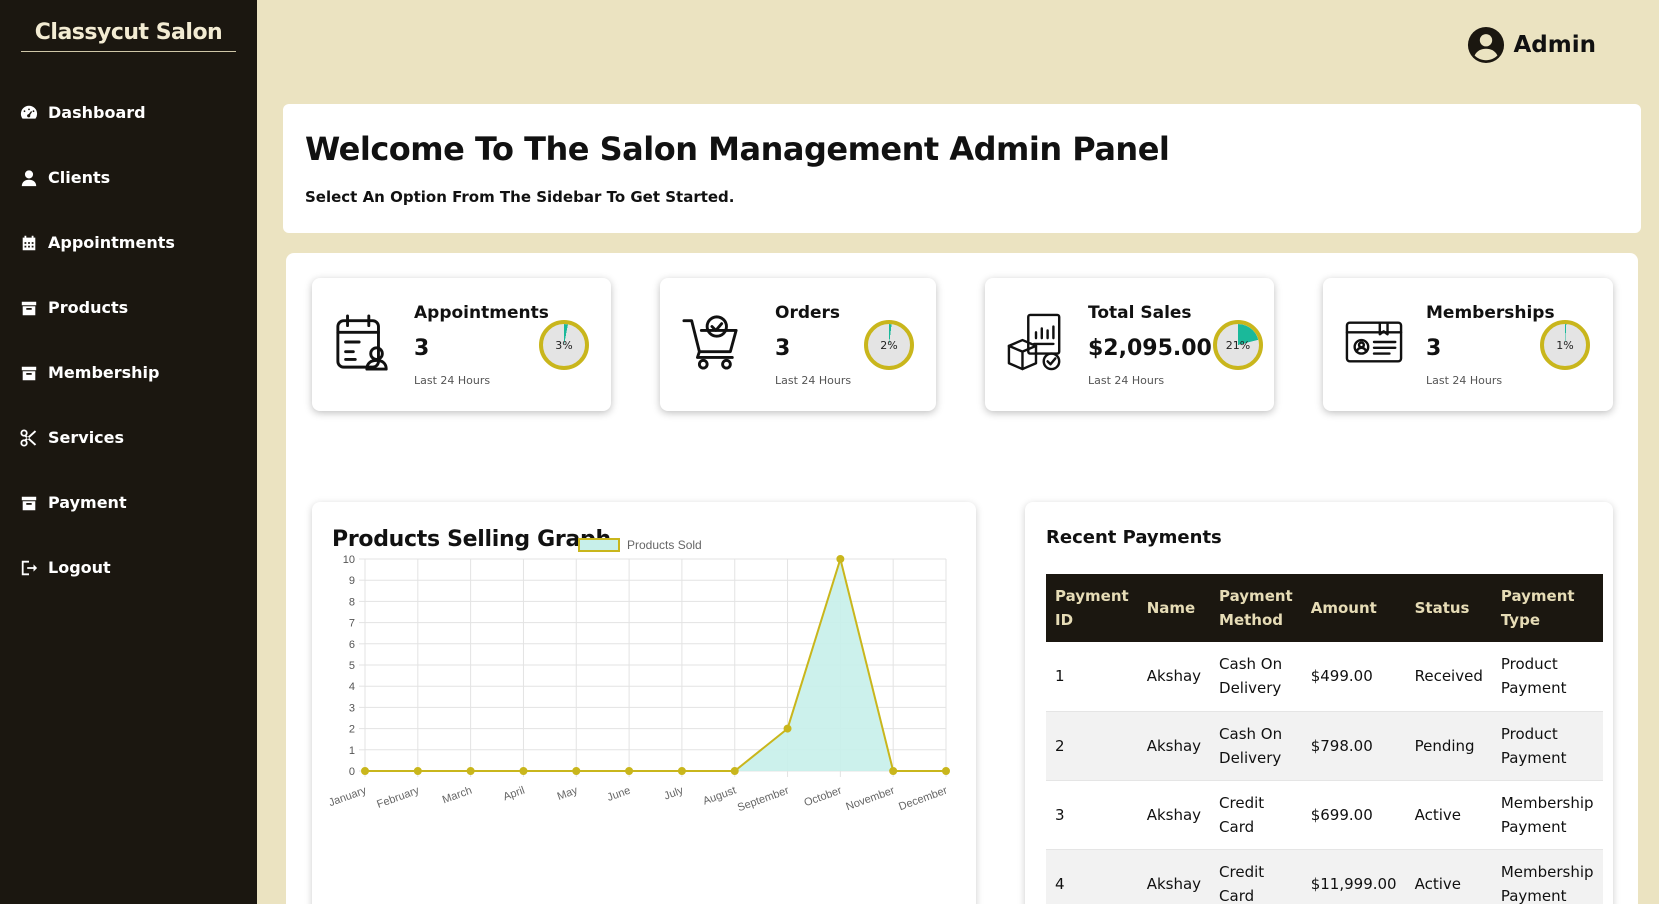  Describe the element at coordinates (352, 751) in the screenshot. I see `y-tick-label: 1` at that location.